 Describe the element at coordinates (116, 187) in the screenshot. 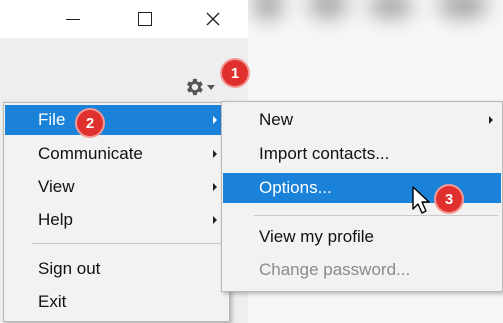

I see `menu-item-view: View` at that location.